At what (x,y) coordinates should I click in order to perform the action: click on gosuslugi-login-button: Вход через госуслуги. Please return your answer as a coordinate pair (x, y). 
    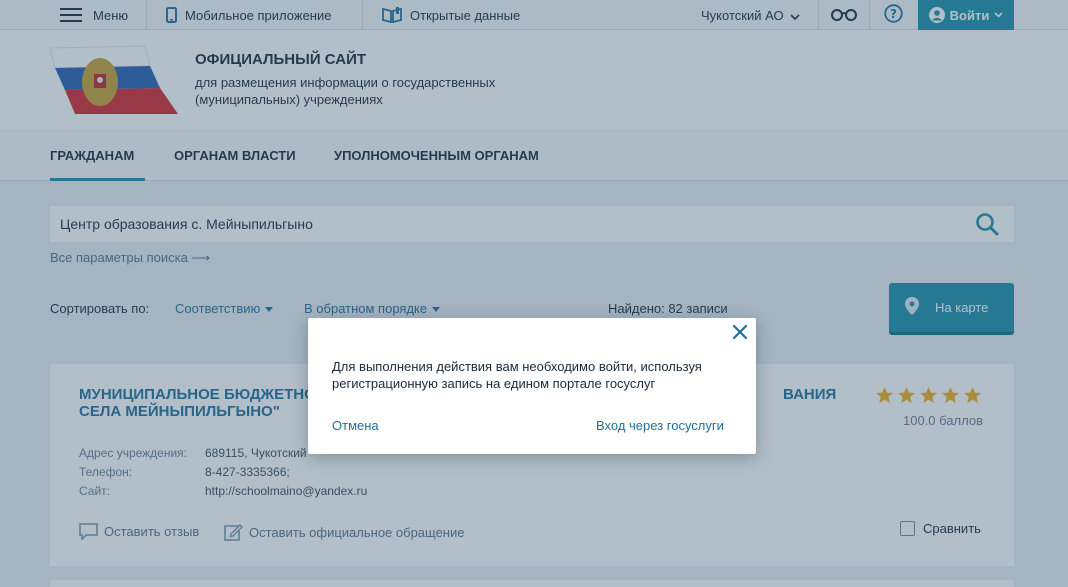
    Looking at the image, I should click on (660, 425).